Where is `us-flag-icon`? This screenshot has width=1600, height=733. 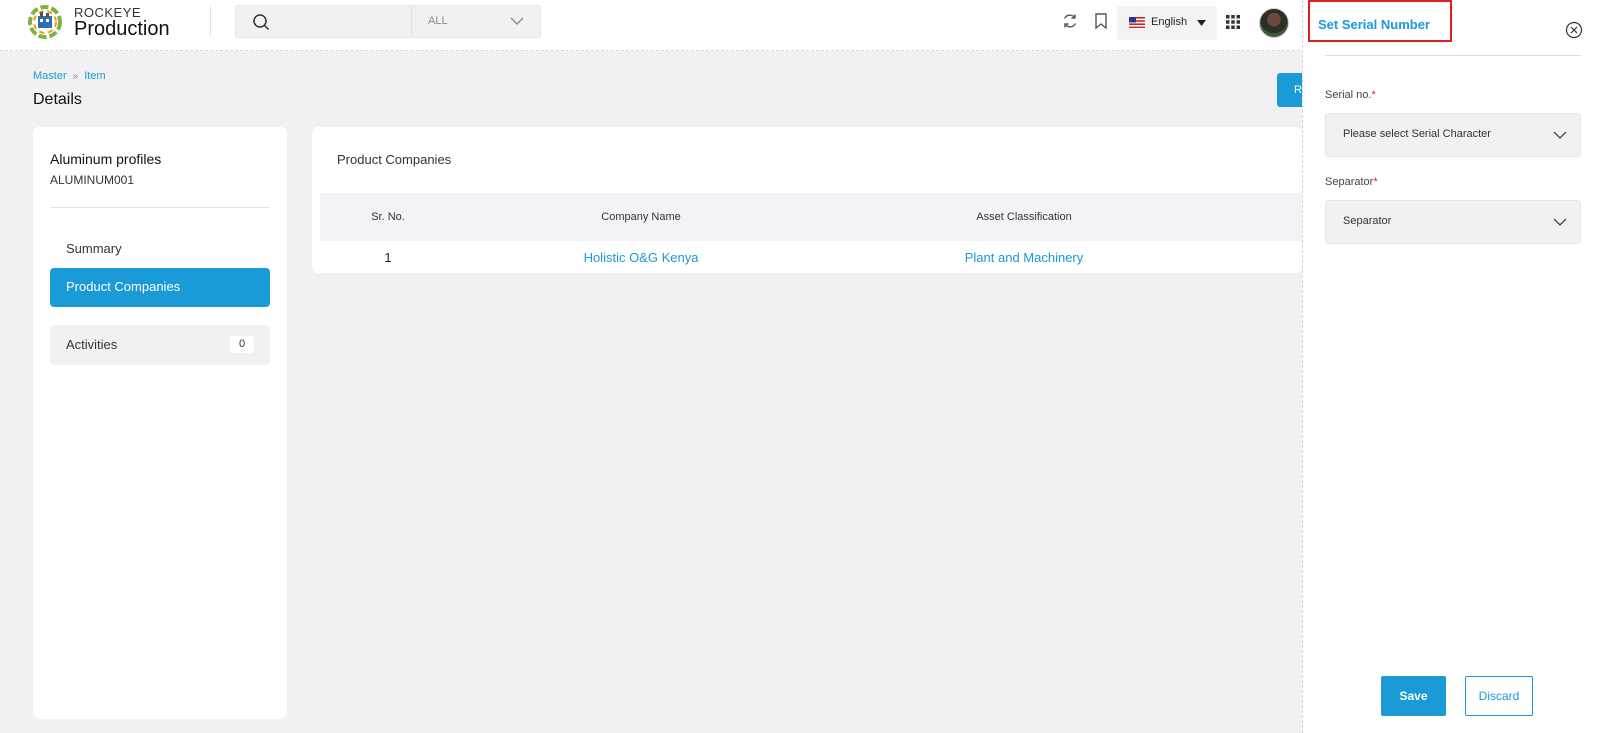
us-flag-icon is located at coordinates (1137, 22).